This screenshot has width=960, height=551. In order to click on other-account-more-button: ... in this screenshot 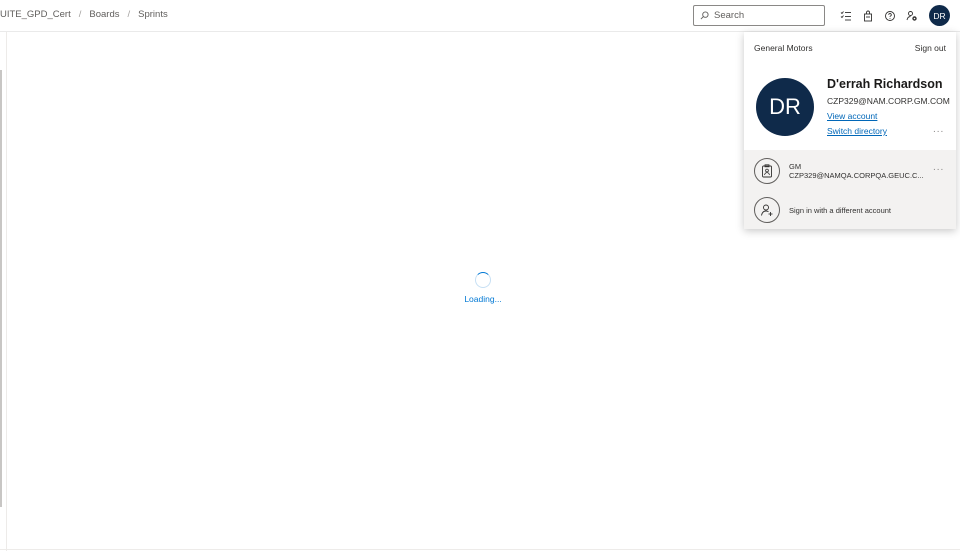, I will do `click(938, 167)`.